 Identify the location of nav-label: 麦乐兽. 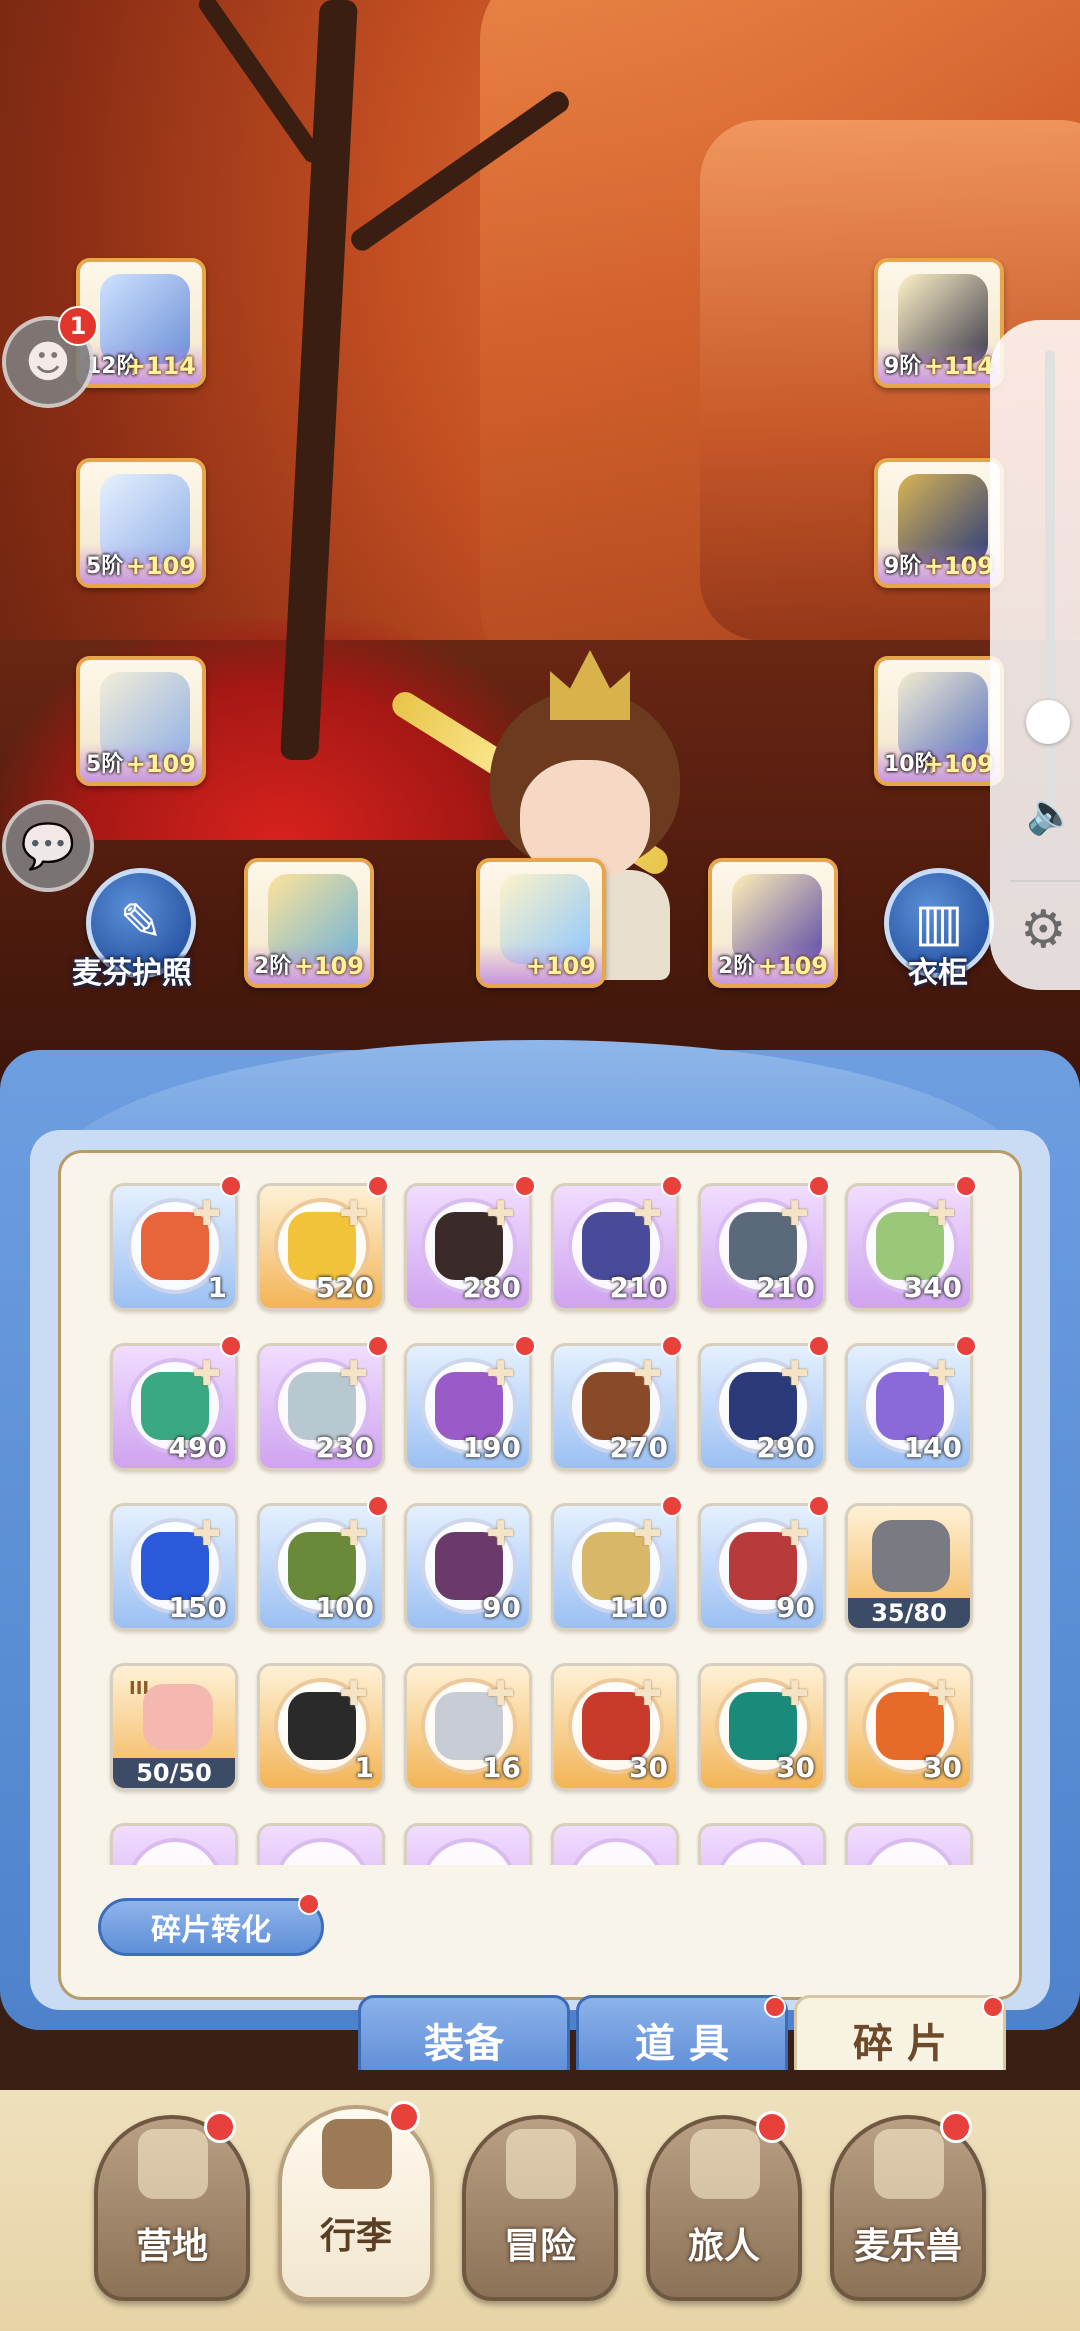
(907, 2246).